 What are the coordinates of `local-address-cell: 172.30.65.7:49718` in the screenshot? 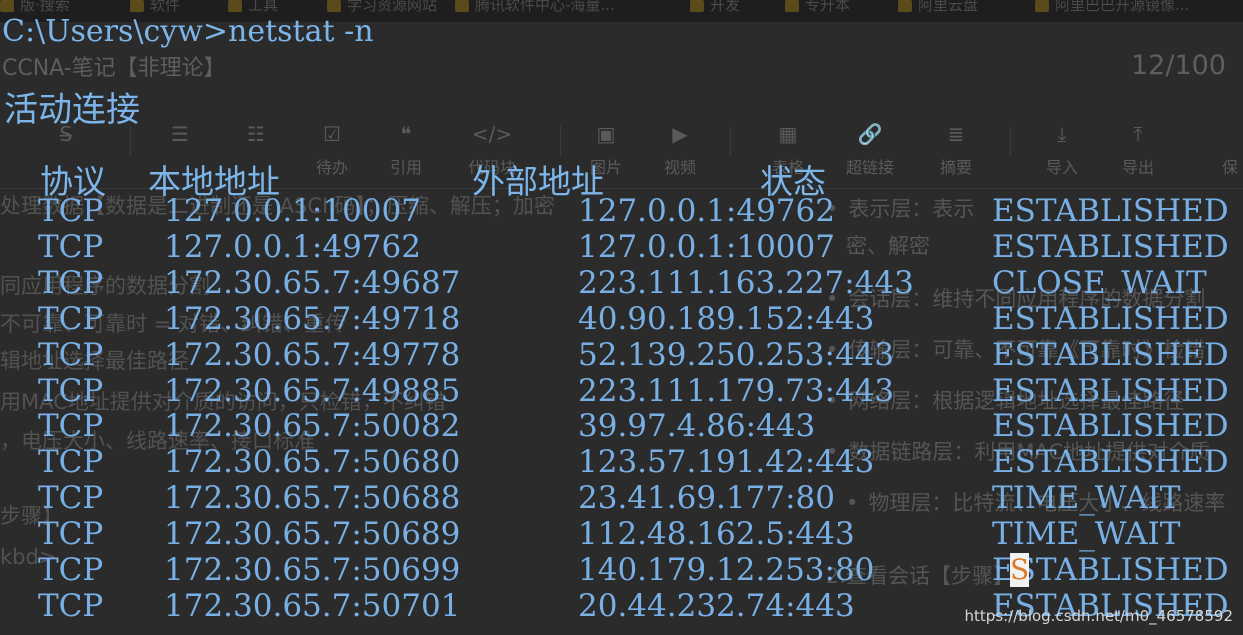 It's located at (312, 318).